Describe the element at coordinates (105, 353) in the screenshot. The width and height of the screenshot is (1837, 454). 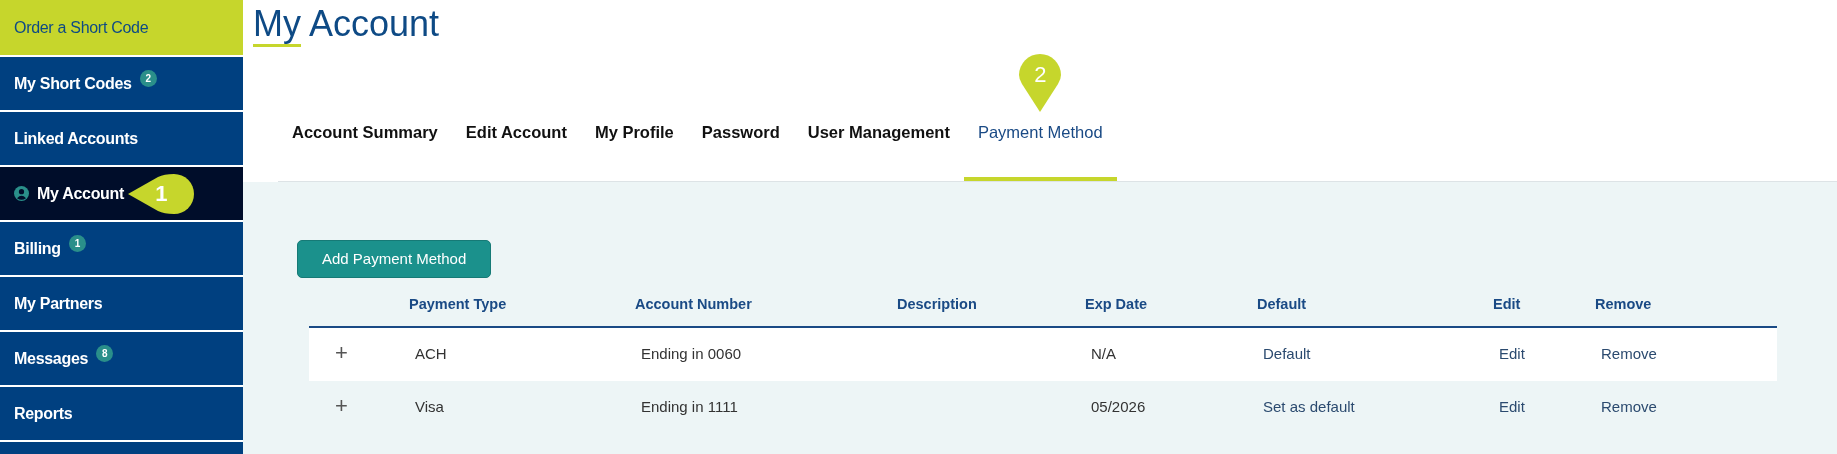
I see `count-badge: 8` at that location.